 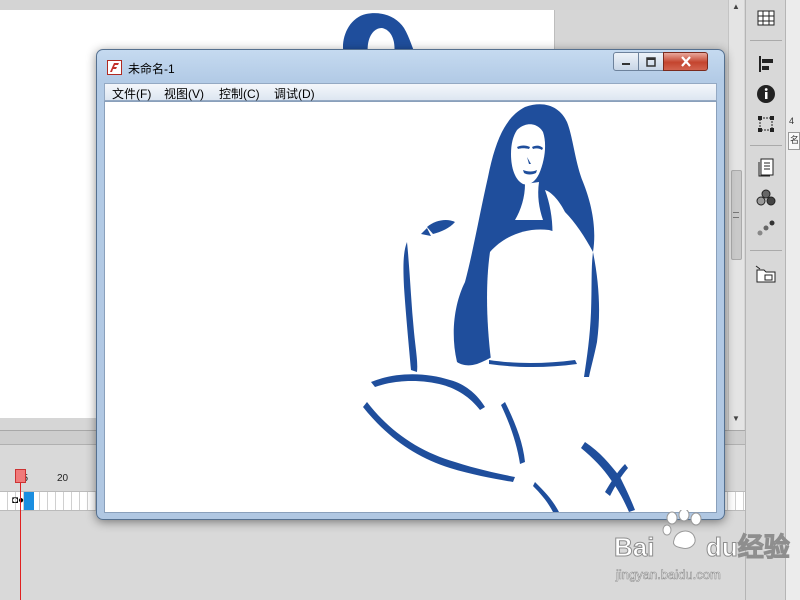 I want to click on frame-number-label: 20, so click(x=63, y=478).